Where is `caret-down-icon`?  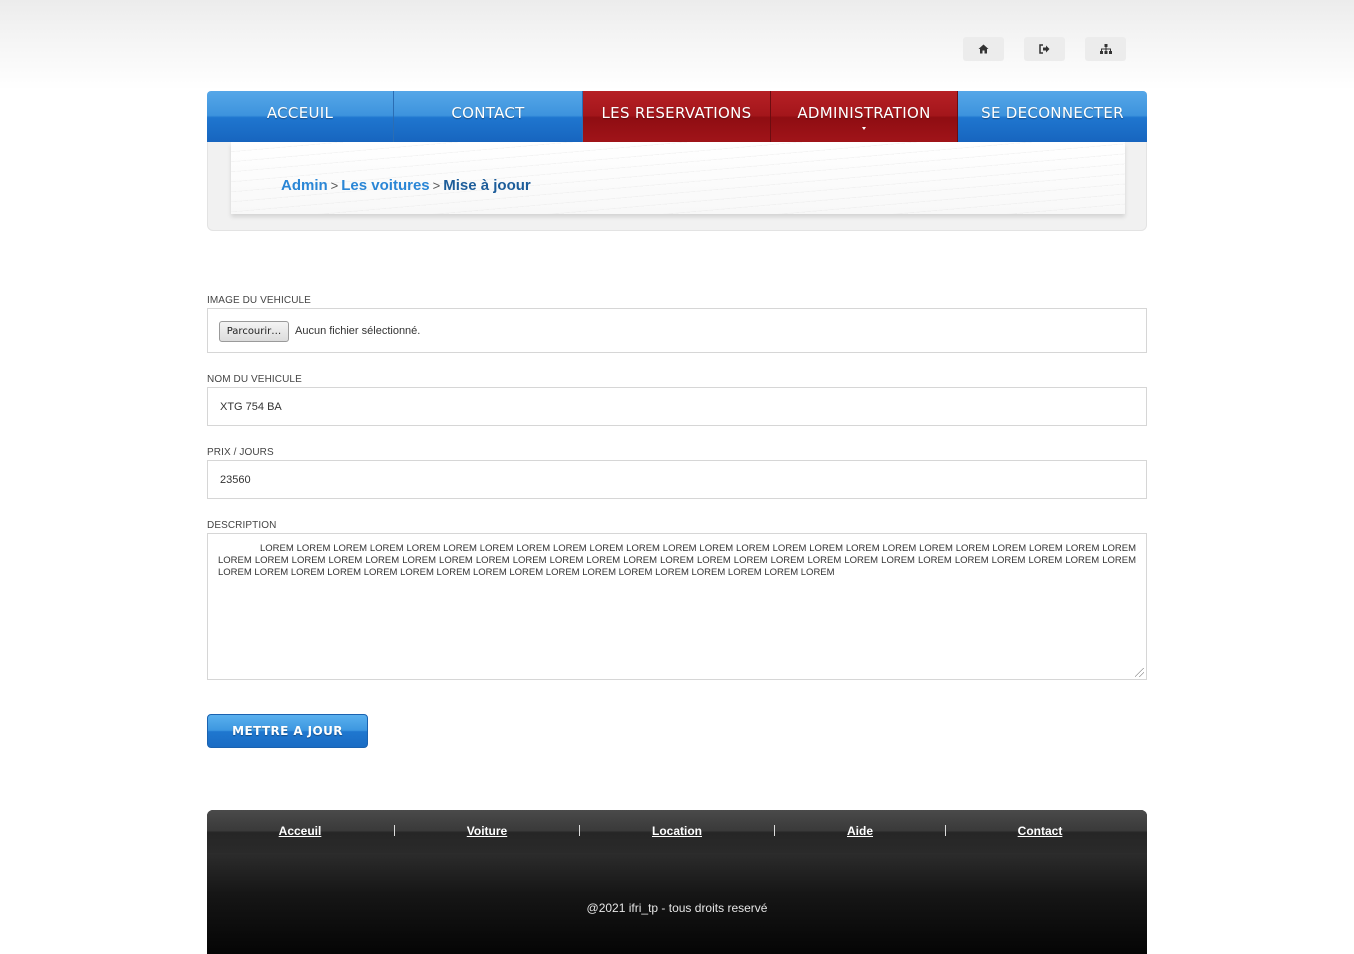 caret-down-icon is located at coordinates (864, 128).